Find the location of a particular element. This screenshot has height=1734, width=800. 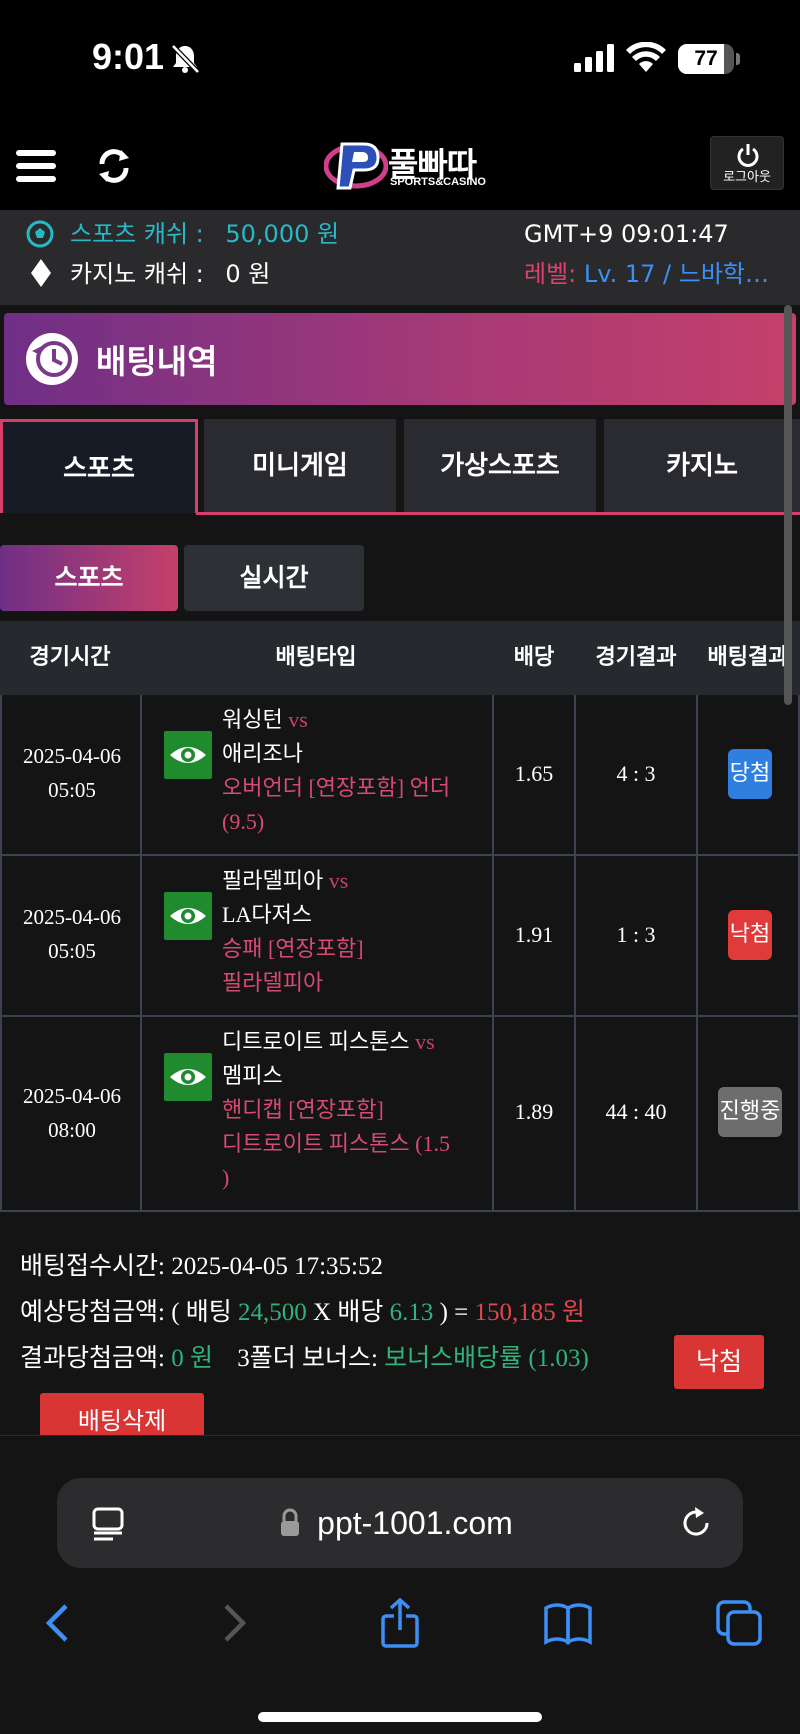

tabs-underline is located at coordinates (498, 513).